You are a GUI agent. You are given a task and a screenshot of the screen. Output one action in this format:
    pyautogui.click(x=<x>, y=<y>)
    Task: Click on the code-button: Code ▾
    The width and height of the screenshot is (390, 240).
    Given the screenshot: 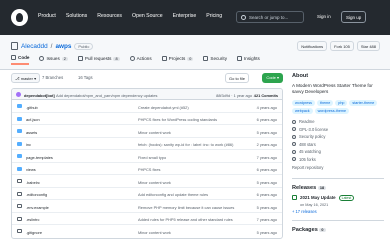 What is the action you would take?
    pyautogui.click(x=272, y=78)
    